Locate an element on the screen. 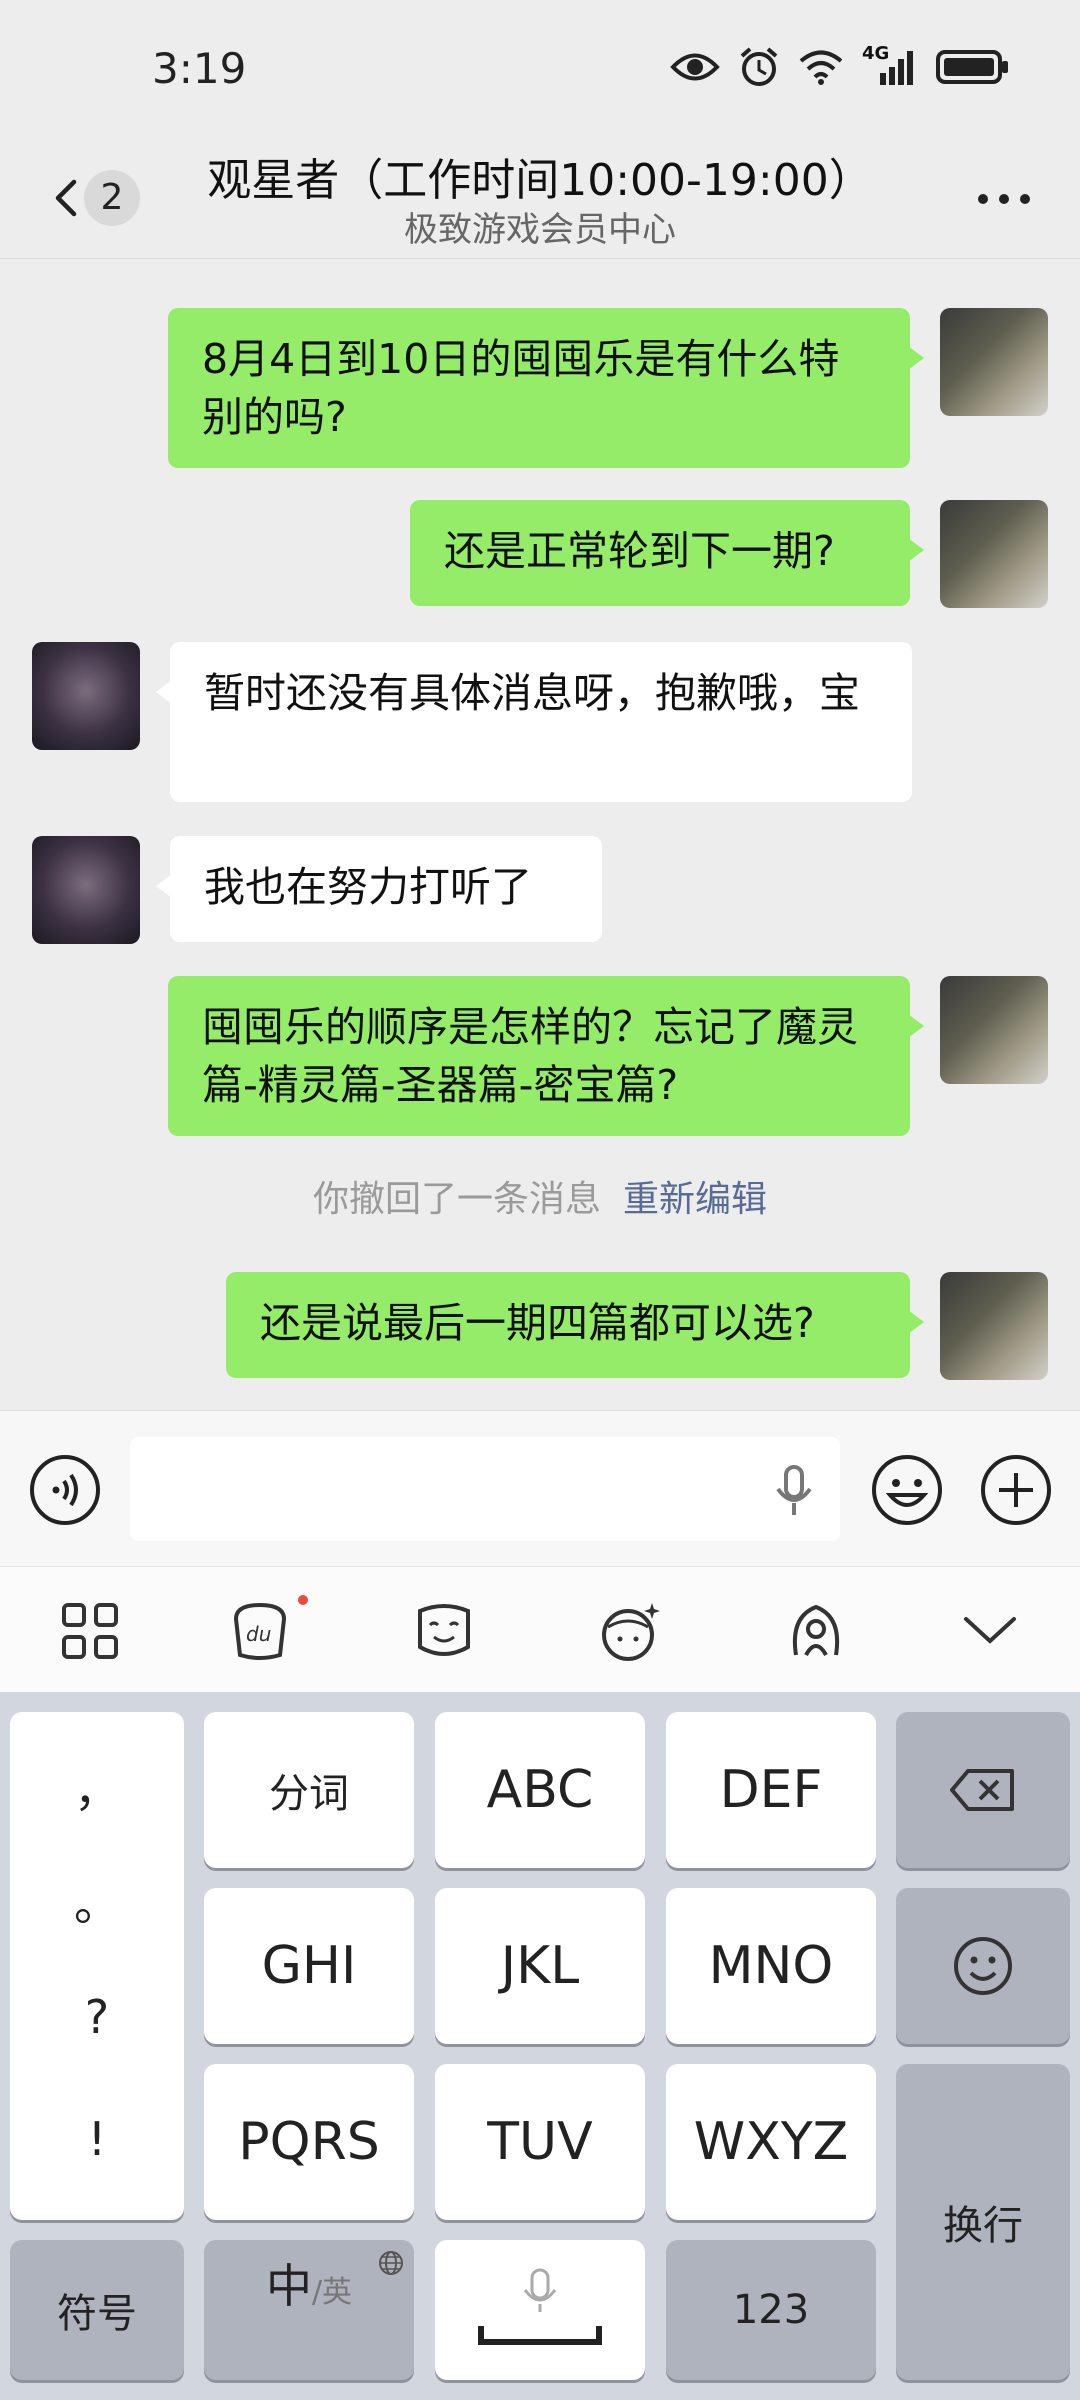 Image resolution: width=1080 pixels, height=2400 pixels. microphone-icon is located at coordinates (794, 1491).